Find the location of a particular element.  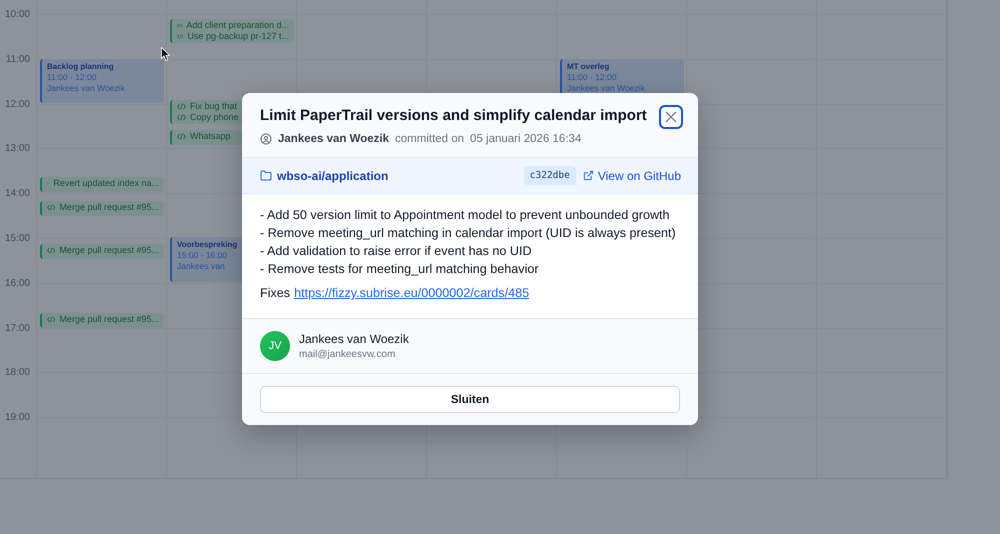

close-icon is located at coordinates (671, 117).